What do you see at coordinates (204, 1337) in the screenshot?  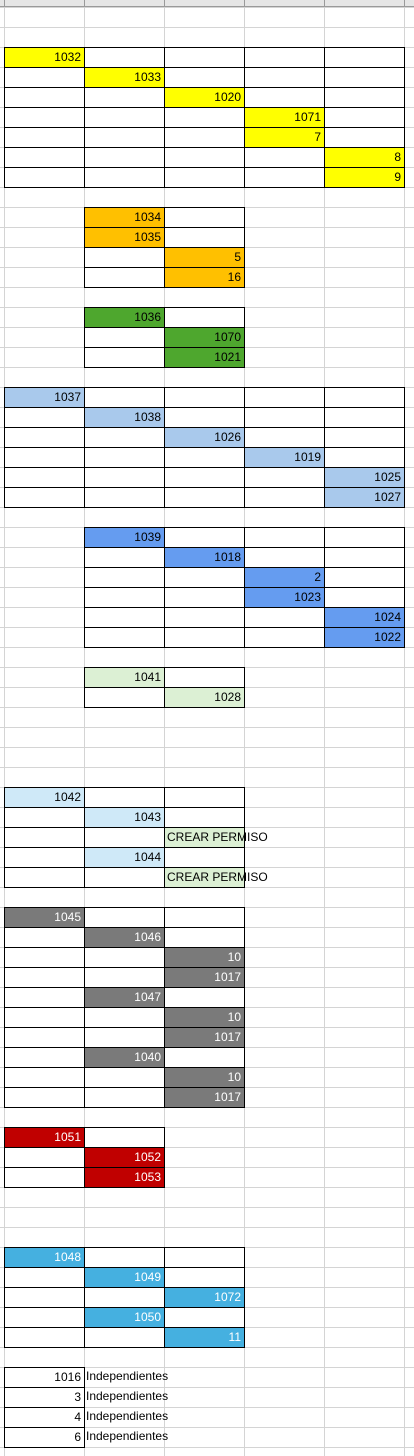 I see `cell-value: 11` at bounding box center [204, 1337].